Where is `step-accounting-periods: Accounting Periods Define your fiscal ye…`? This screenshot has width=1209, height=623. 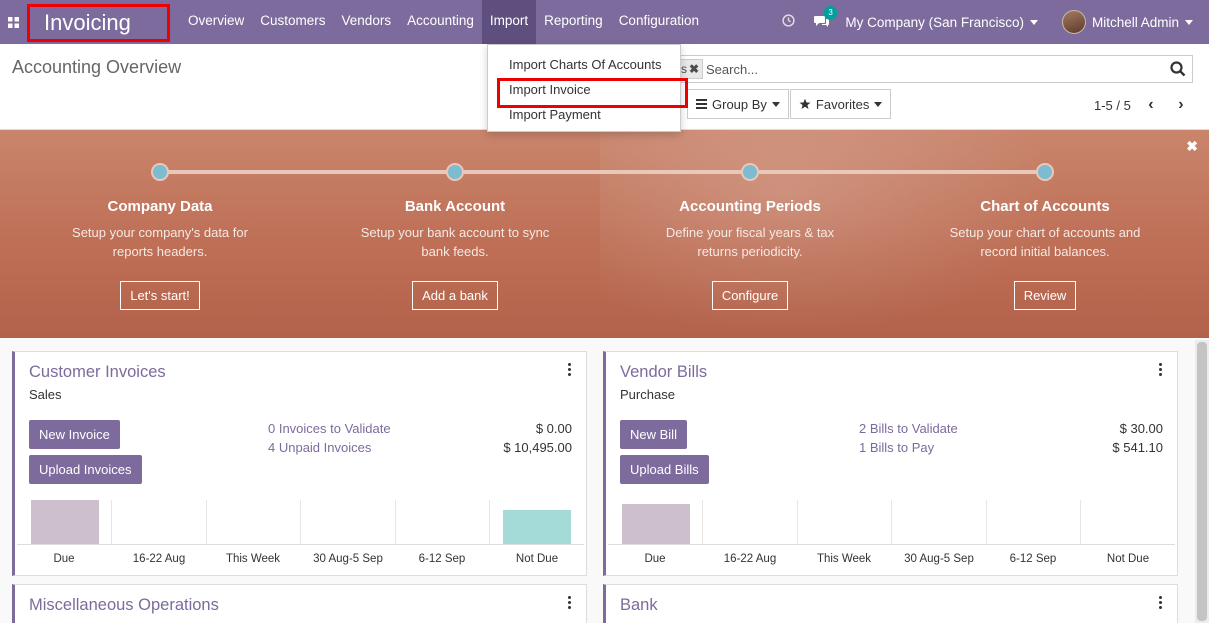 step-accounting-periods: Accounting Periods Define your fiscal ye… is located at coordinates (750, 254).